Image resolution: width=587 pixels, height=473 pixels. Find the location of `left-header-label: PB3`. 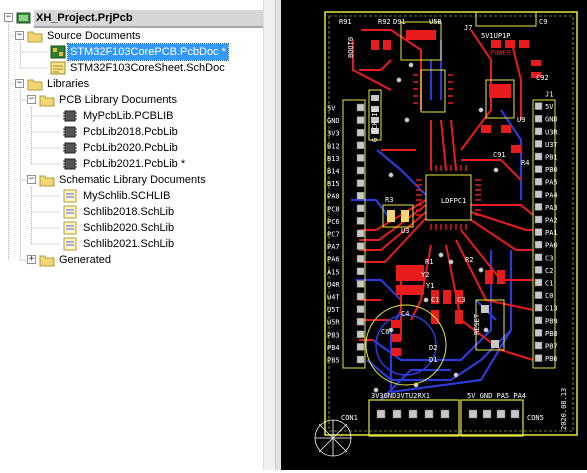

left-header-label: PB3 is located at coordinates (333, 335).